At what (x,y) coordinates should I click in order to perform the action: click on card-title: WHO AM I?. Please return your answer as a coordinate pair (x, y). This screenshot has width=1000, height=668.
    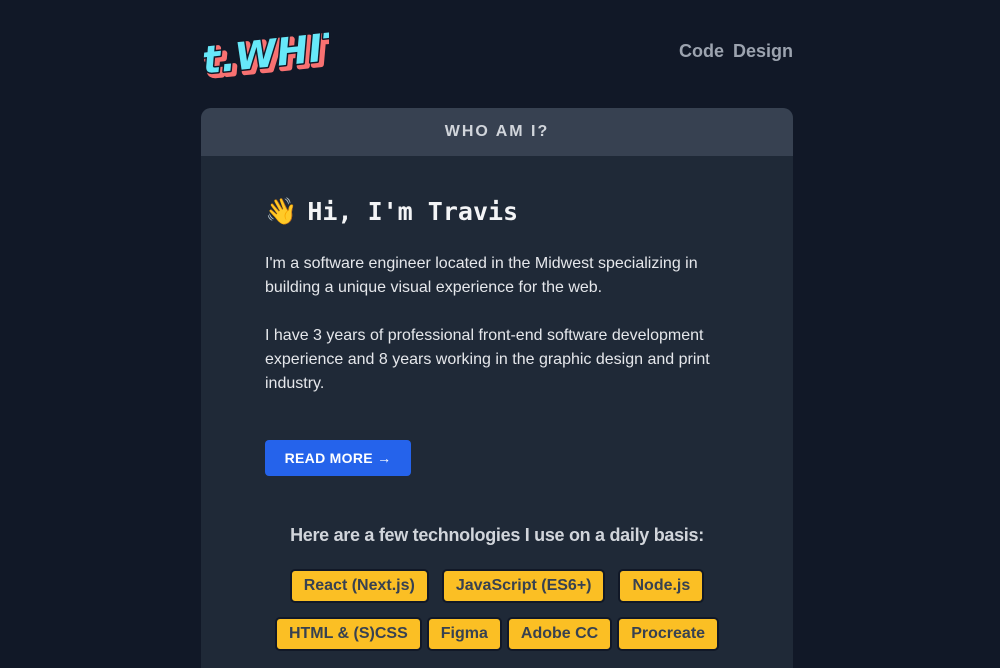
    Looking at the image, I should click on (497, 132).